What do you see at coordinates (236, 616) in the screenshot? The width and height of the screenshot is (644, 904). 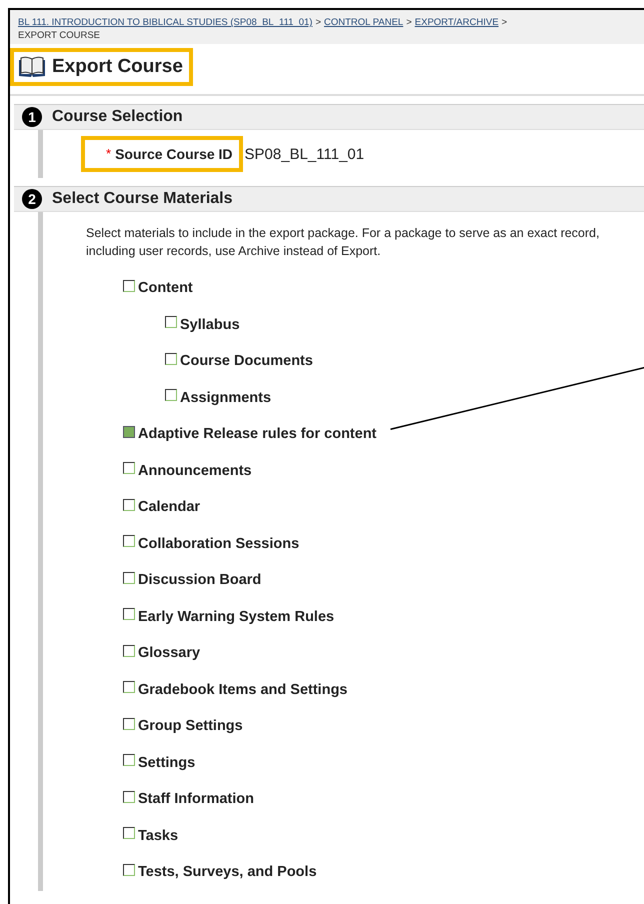 I see `checkbox-label: Early Warning System Rules` at bounding box center [236, 616].